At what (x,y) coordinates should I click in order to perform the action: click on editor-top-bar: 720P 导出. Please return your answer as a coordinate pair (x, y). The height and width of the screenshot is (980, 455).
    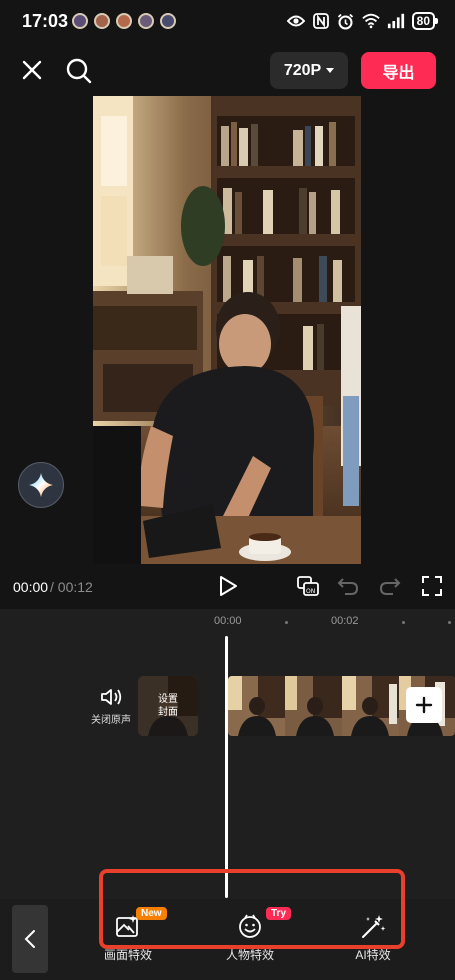
    Looking at the image, I should click on (227, 71).